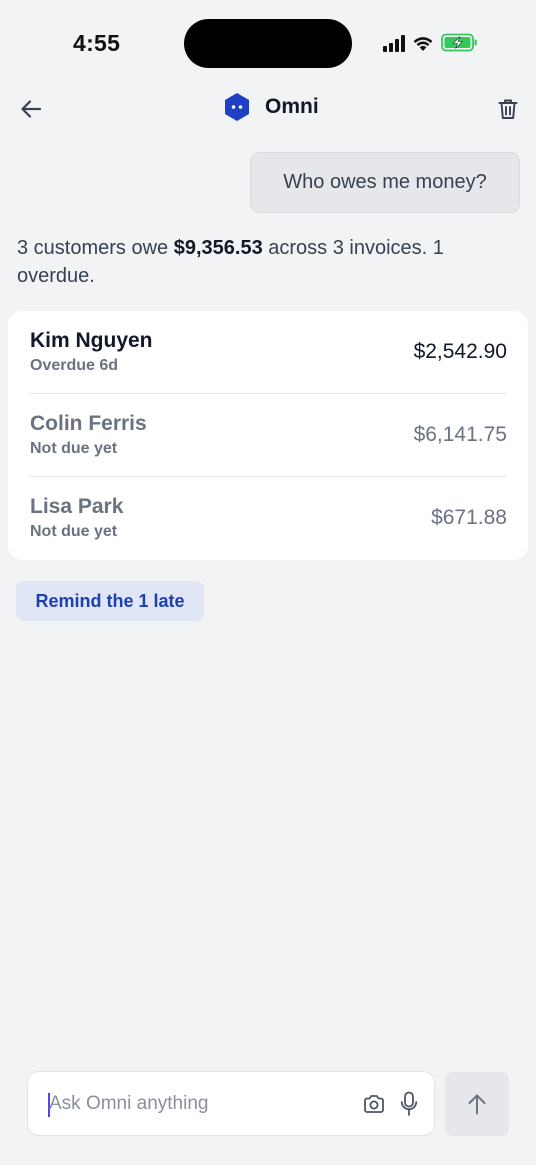 The image size is (536, 1165). I want to click on brand: Omni, so click(271, 107).